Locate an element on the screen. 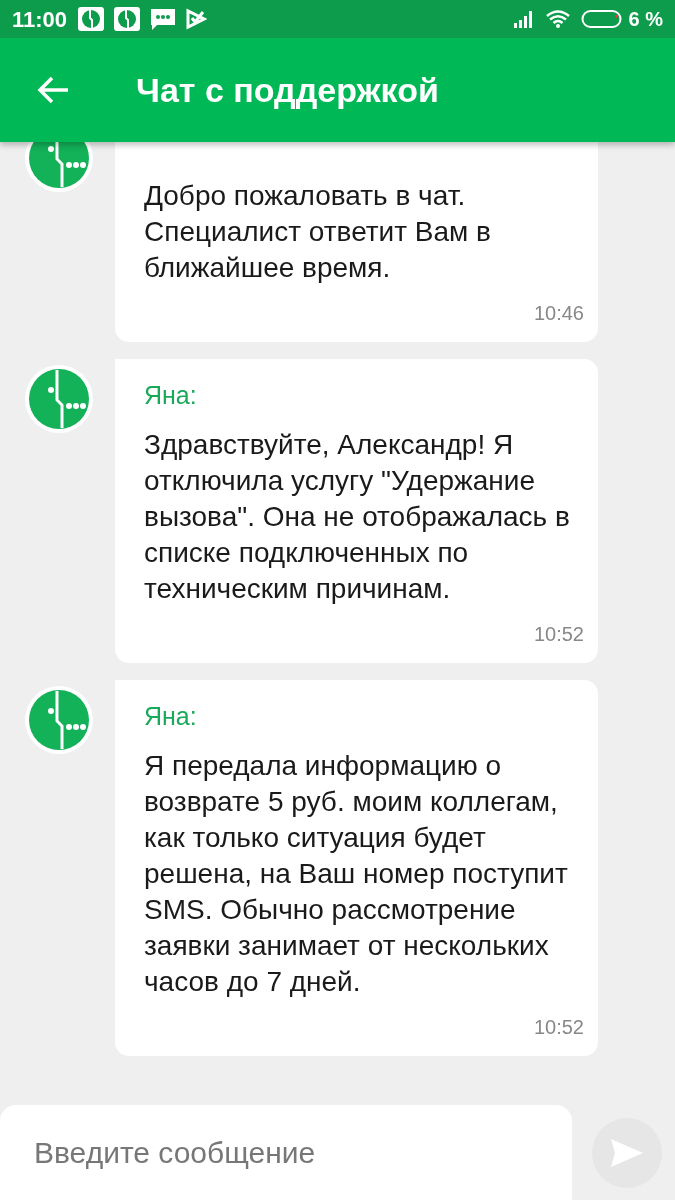  battery-icon is located at coordinates (601, 19).